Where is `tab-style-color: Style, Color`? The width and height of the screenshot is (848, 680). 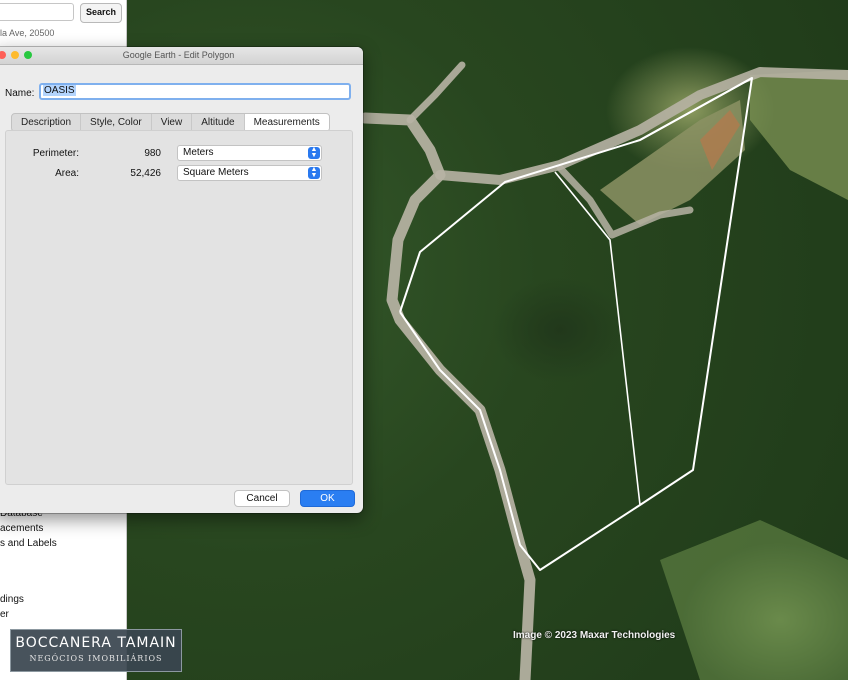 tab-style-color: Style, Color is located at coordinates (115, 122).